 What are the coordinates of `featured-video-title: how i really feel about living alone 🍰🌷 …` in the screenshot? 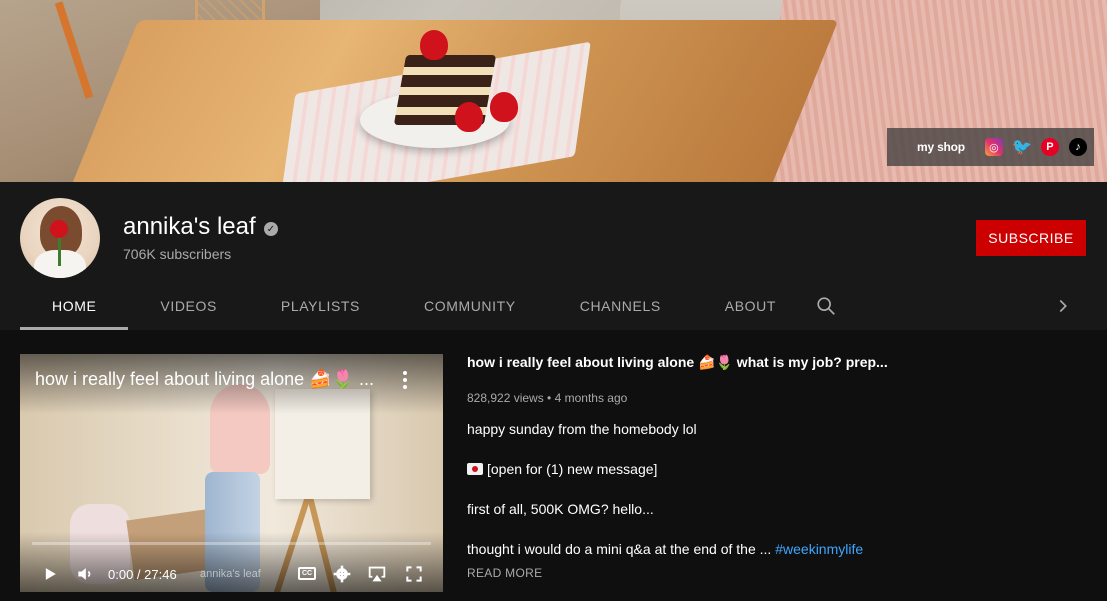 It's located at (777, 362).